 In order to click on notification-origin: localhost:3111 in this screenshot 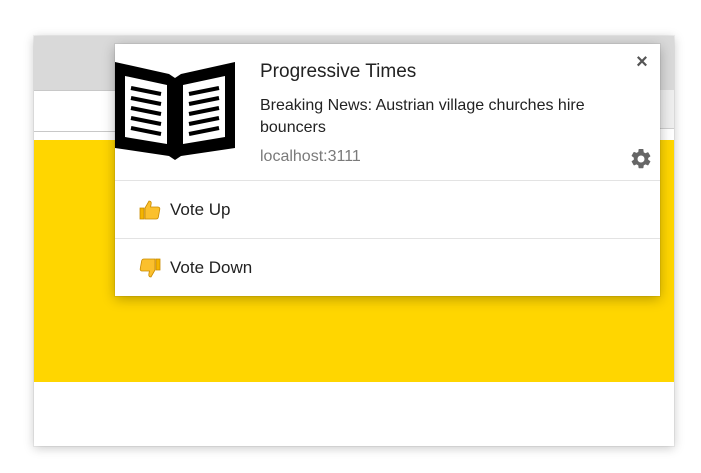, I will do `click(310, 156)`.